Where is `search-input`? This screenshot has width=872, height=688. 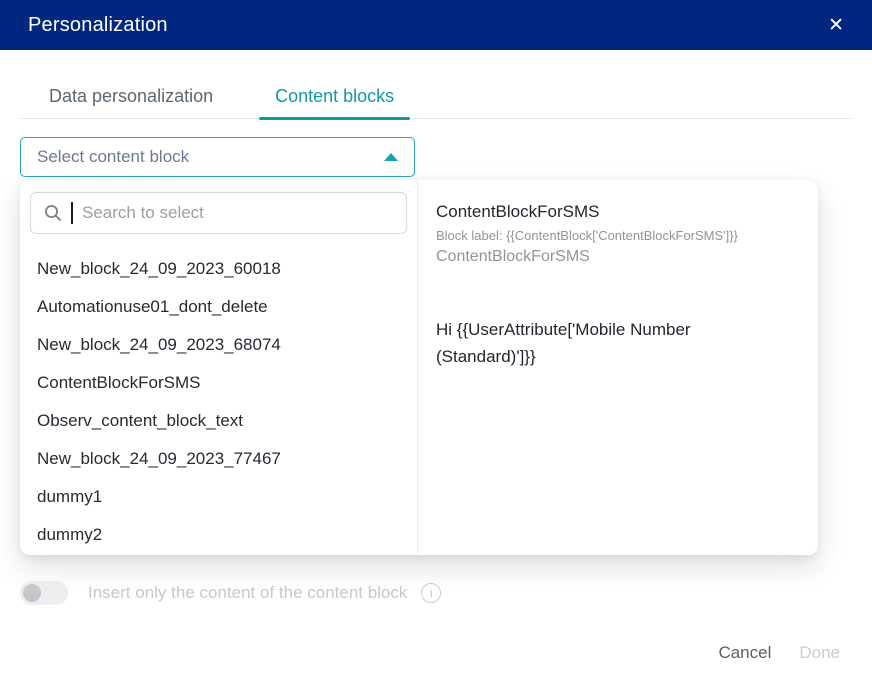
search-input is located at coordinates (237, 213).